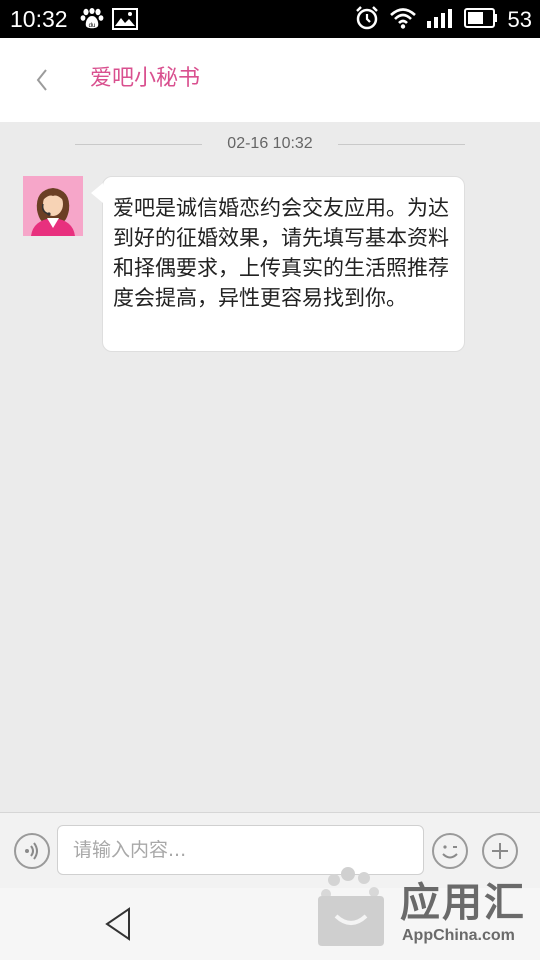 This screenshot has height=960, width=540. I want to click on secretary-avatar-icon, so click(53, 206).